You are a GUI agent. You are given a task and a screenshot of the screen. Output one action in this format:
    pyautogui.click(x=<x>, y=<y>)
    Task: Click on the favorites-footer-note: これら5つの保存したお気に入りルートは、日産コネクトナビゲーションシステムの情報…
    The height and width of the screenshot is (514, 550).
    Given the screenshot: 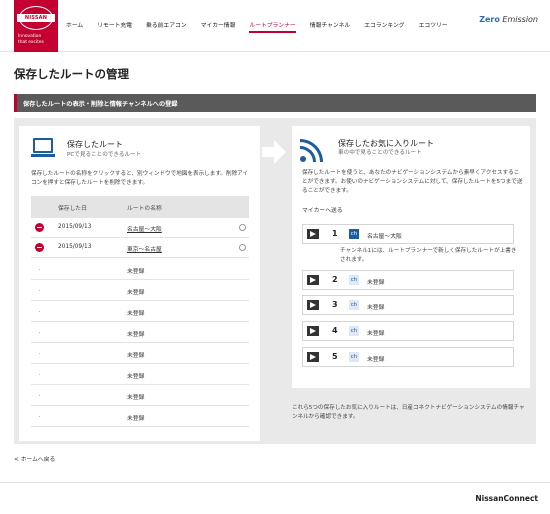 What is the action you would take?
    pyautogui.click(x=408, y=412)
    